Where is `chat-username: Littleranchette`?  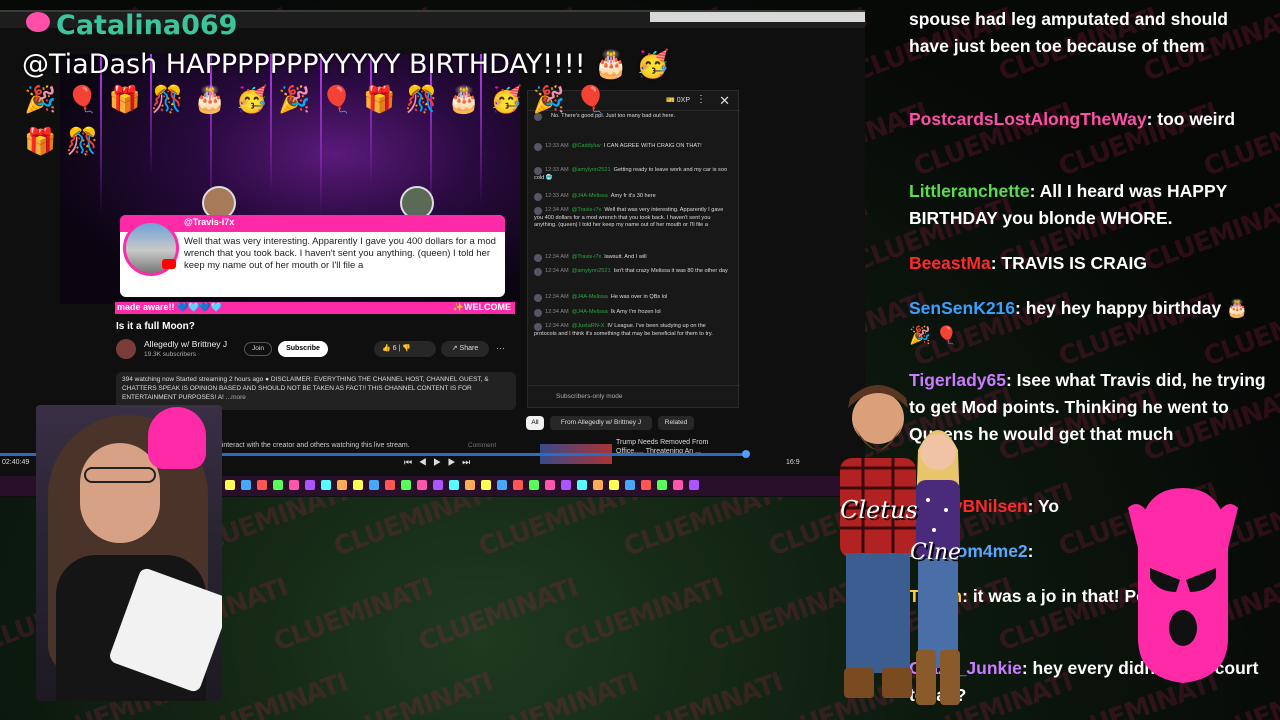 chat-username: Littleranchette is located at coordinates (969, 191).